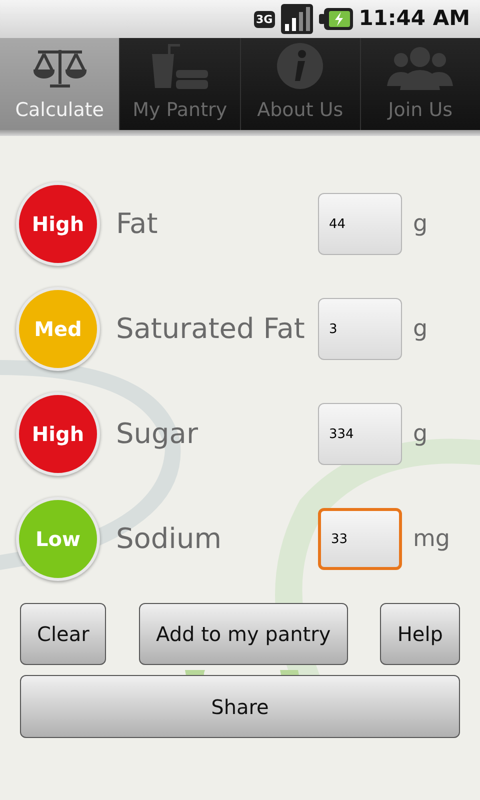 The width and height of the screenshot is (480, 800). Describe the element at coordinates (264, 19) in the screenshot. I see `network-type-icon: 3G` at that location.